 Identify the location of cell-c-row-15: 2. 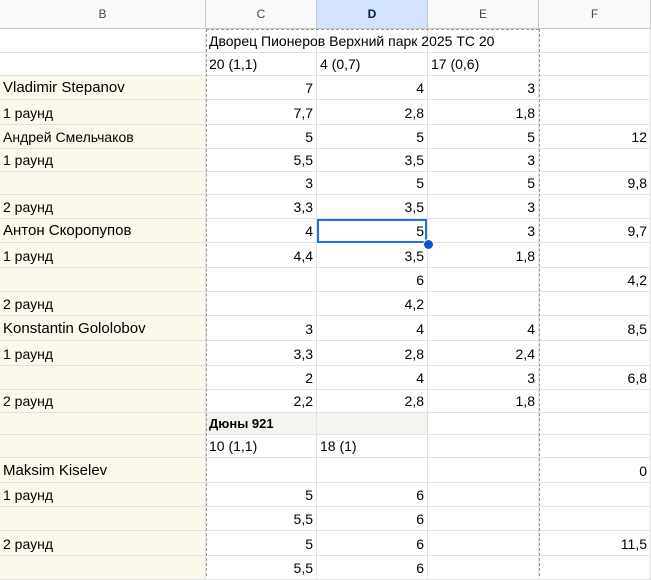
(261, 378).